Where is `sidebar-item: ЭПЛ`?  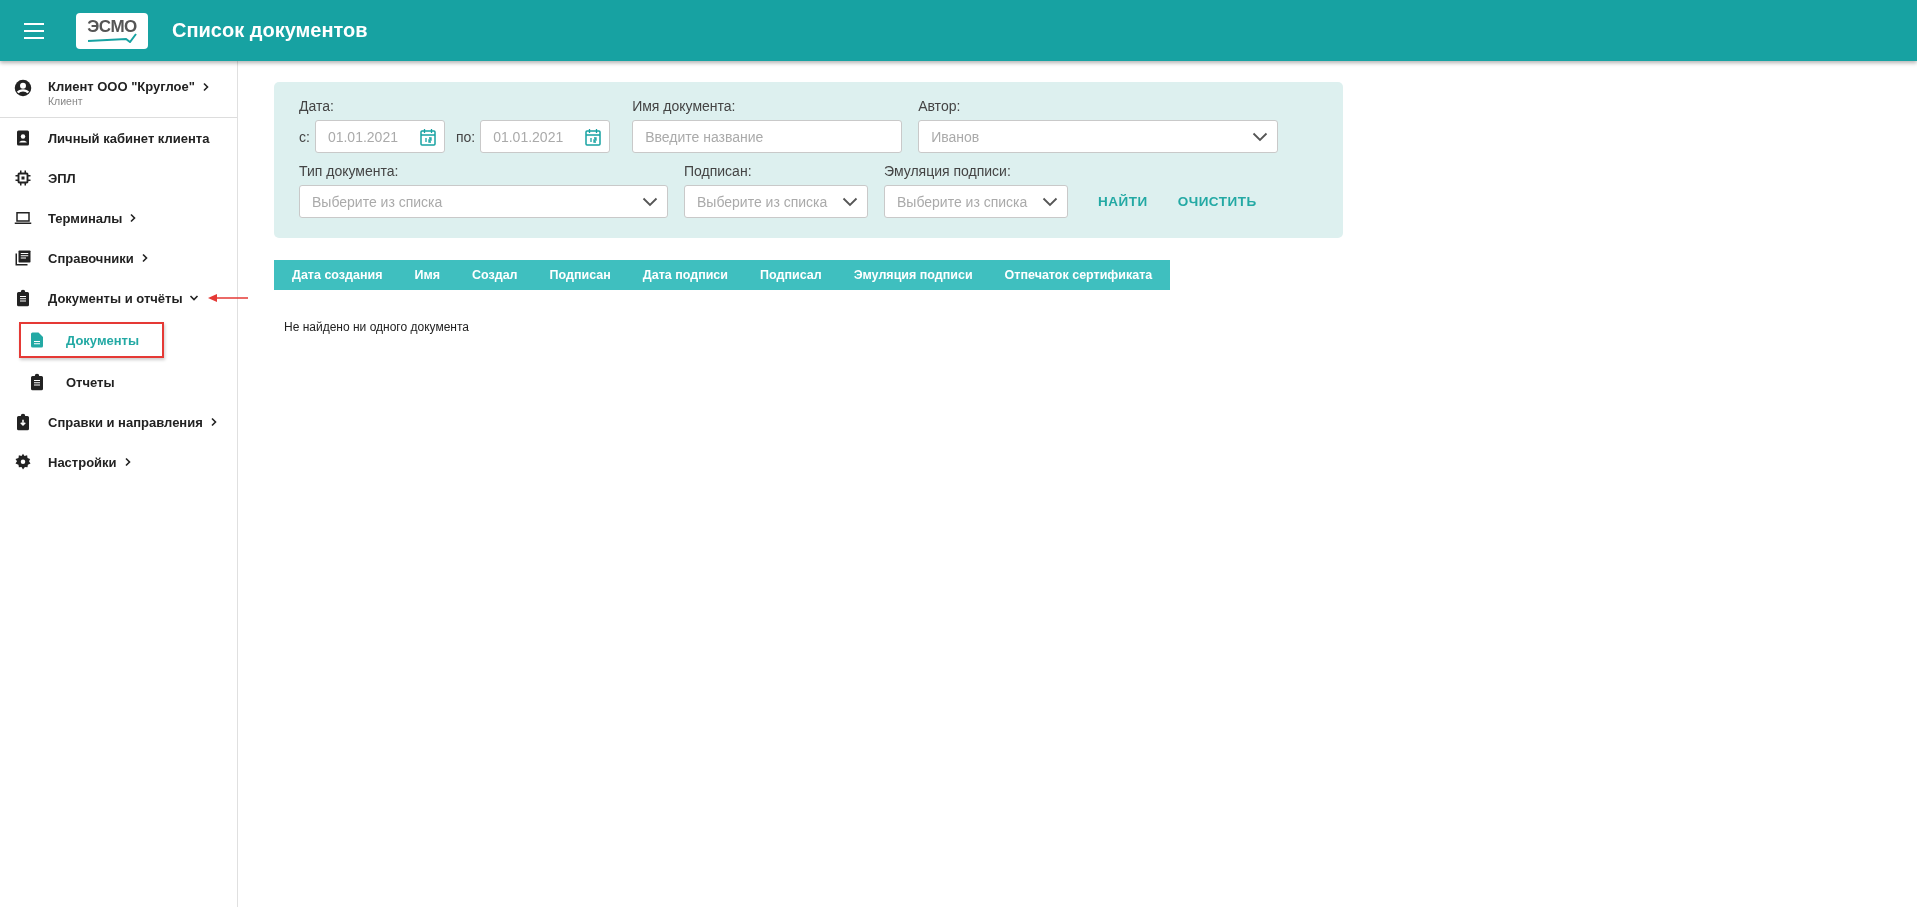
sidebar-item: ЭПЛ is located at coordinates (62, 178).